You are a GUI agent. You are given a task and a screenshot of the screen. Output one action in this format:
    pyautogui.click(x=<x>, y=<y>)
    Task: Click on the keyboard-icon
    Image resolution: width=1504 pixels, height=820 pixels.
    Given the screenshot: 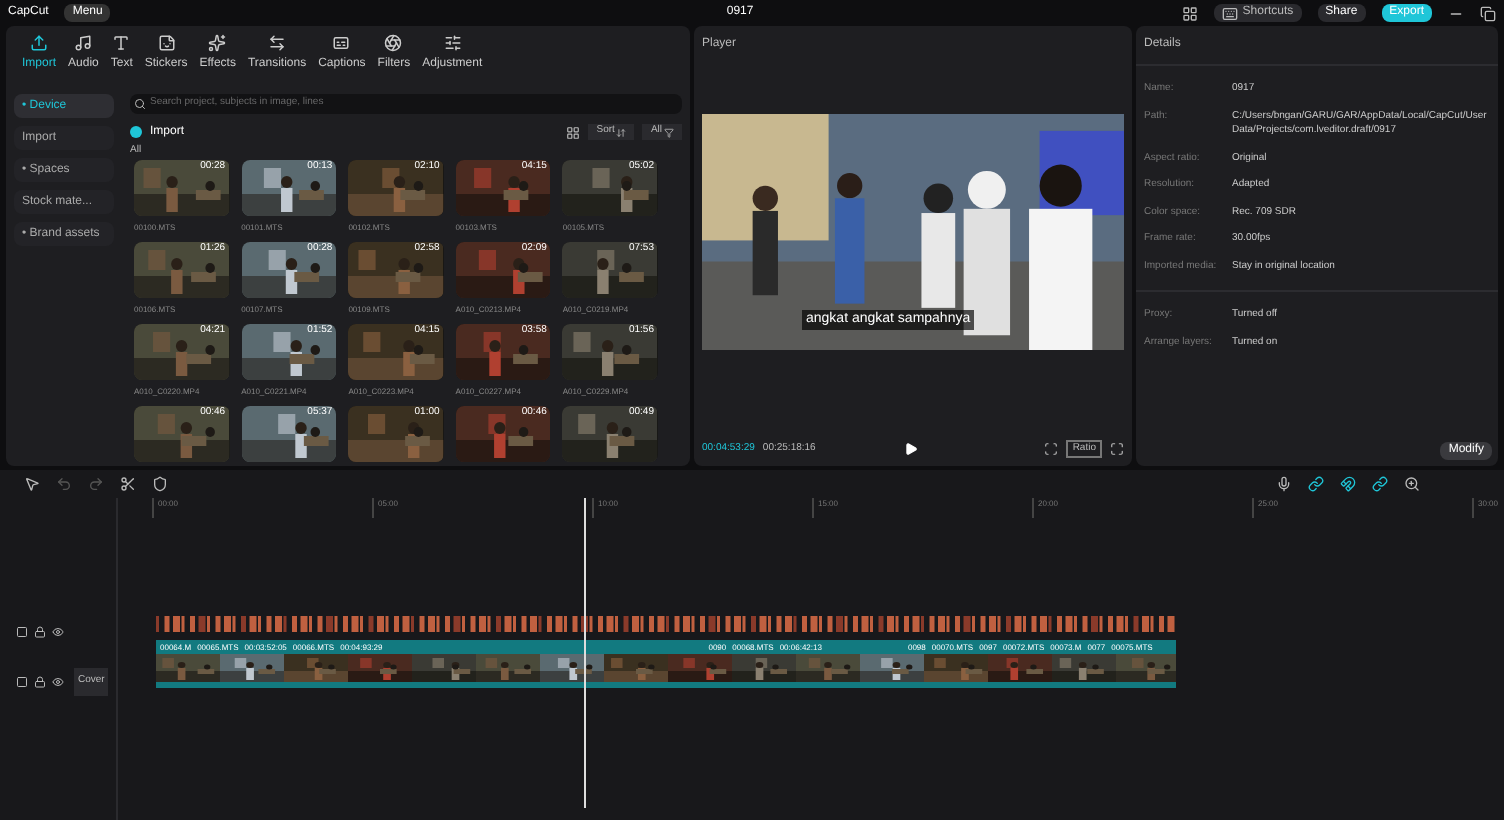 What is the action you would take?
    pyautogui.click(x=1230, y=13)
    